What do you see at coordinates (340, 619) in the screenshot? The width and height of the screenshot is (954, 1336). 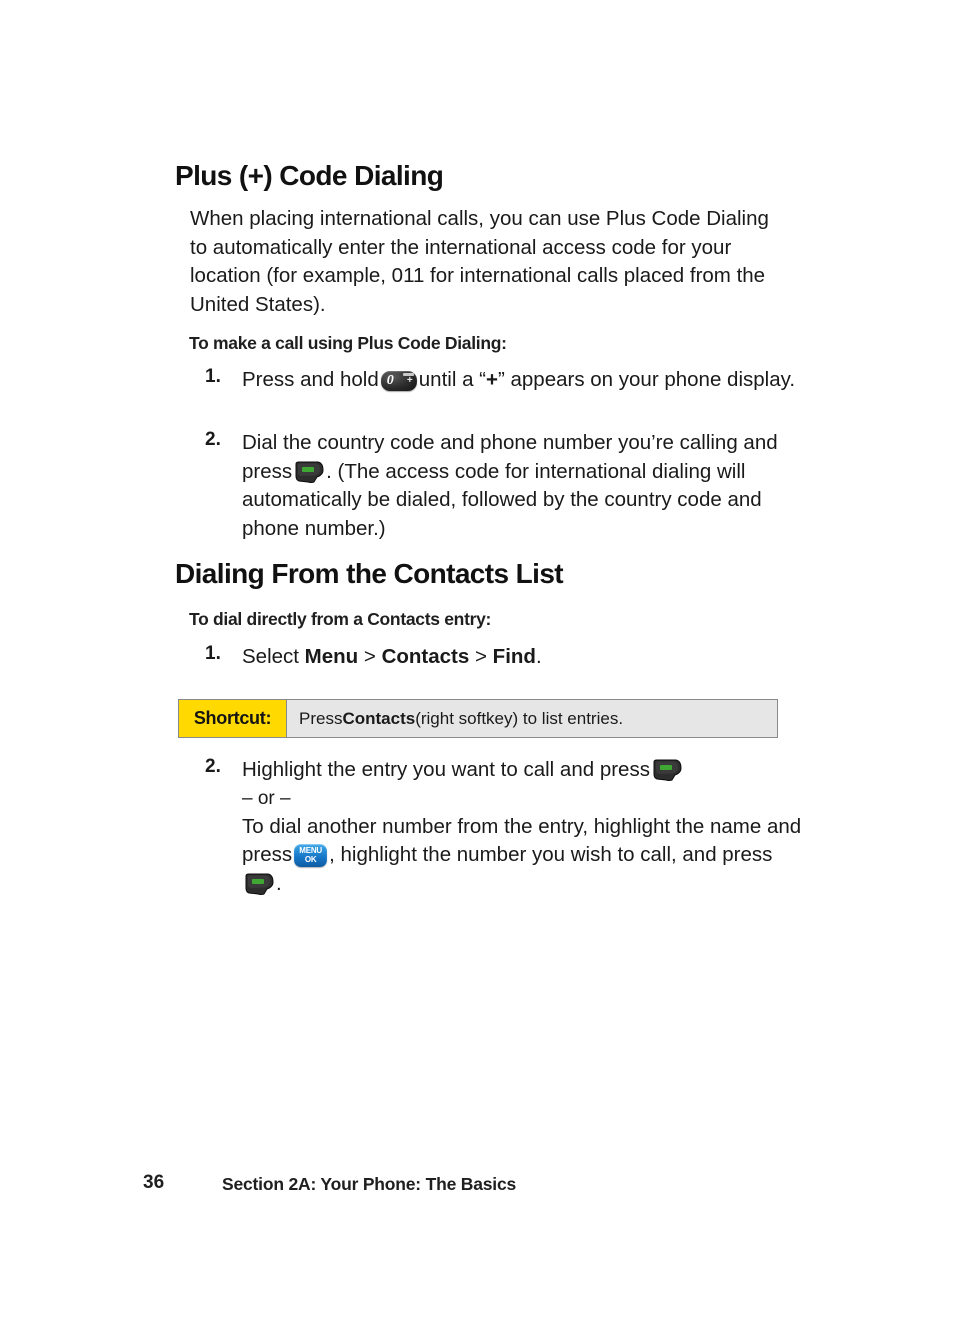 I see `subheading-dial-directly: To dial directly from a Contacts entry:` at bounding box center [340, 619].